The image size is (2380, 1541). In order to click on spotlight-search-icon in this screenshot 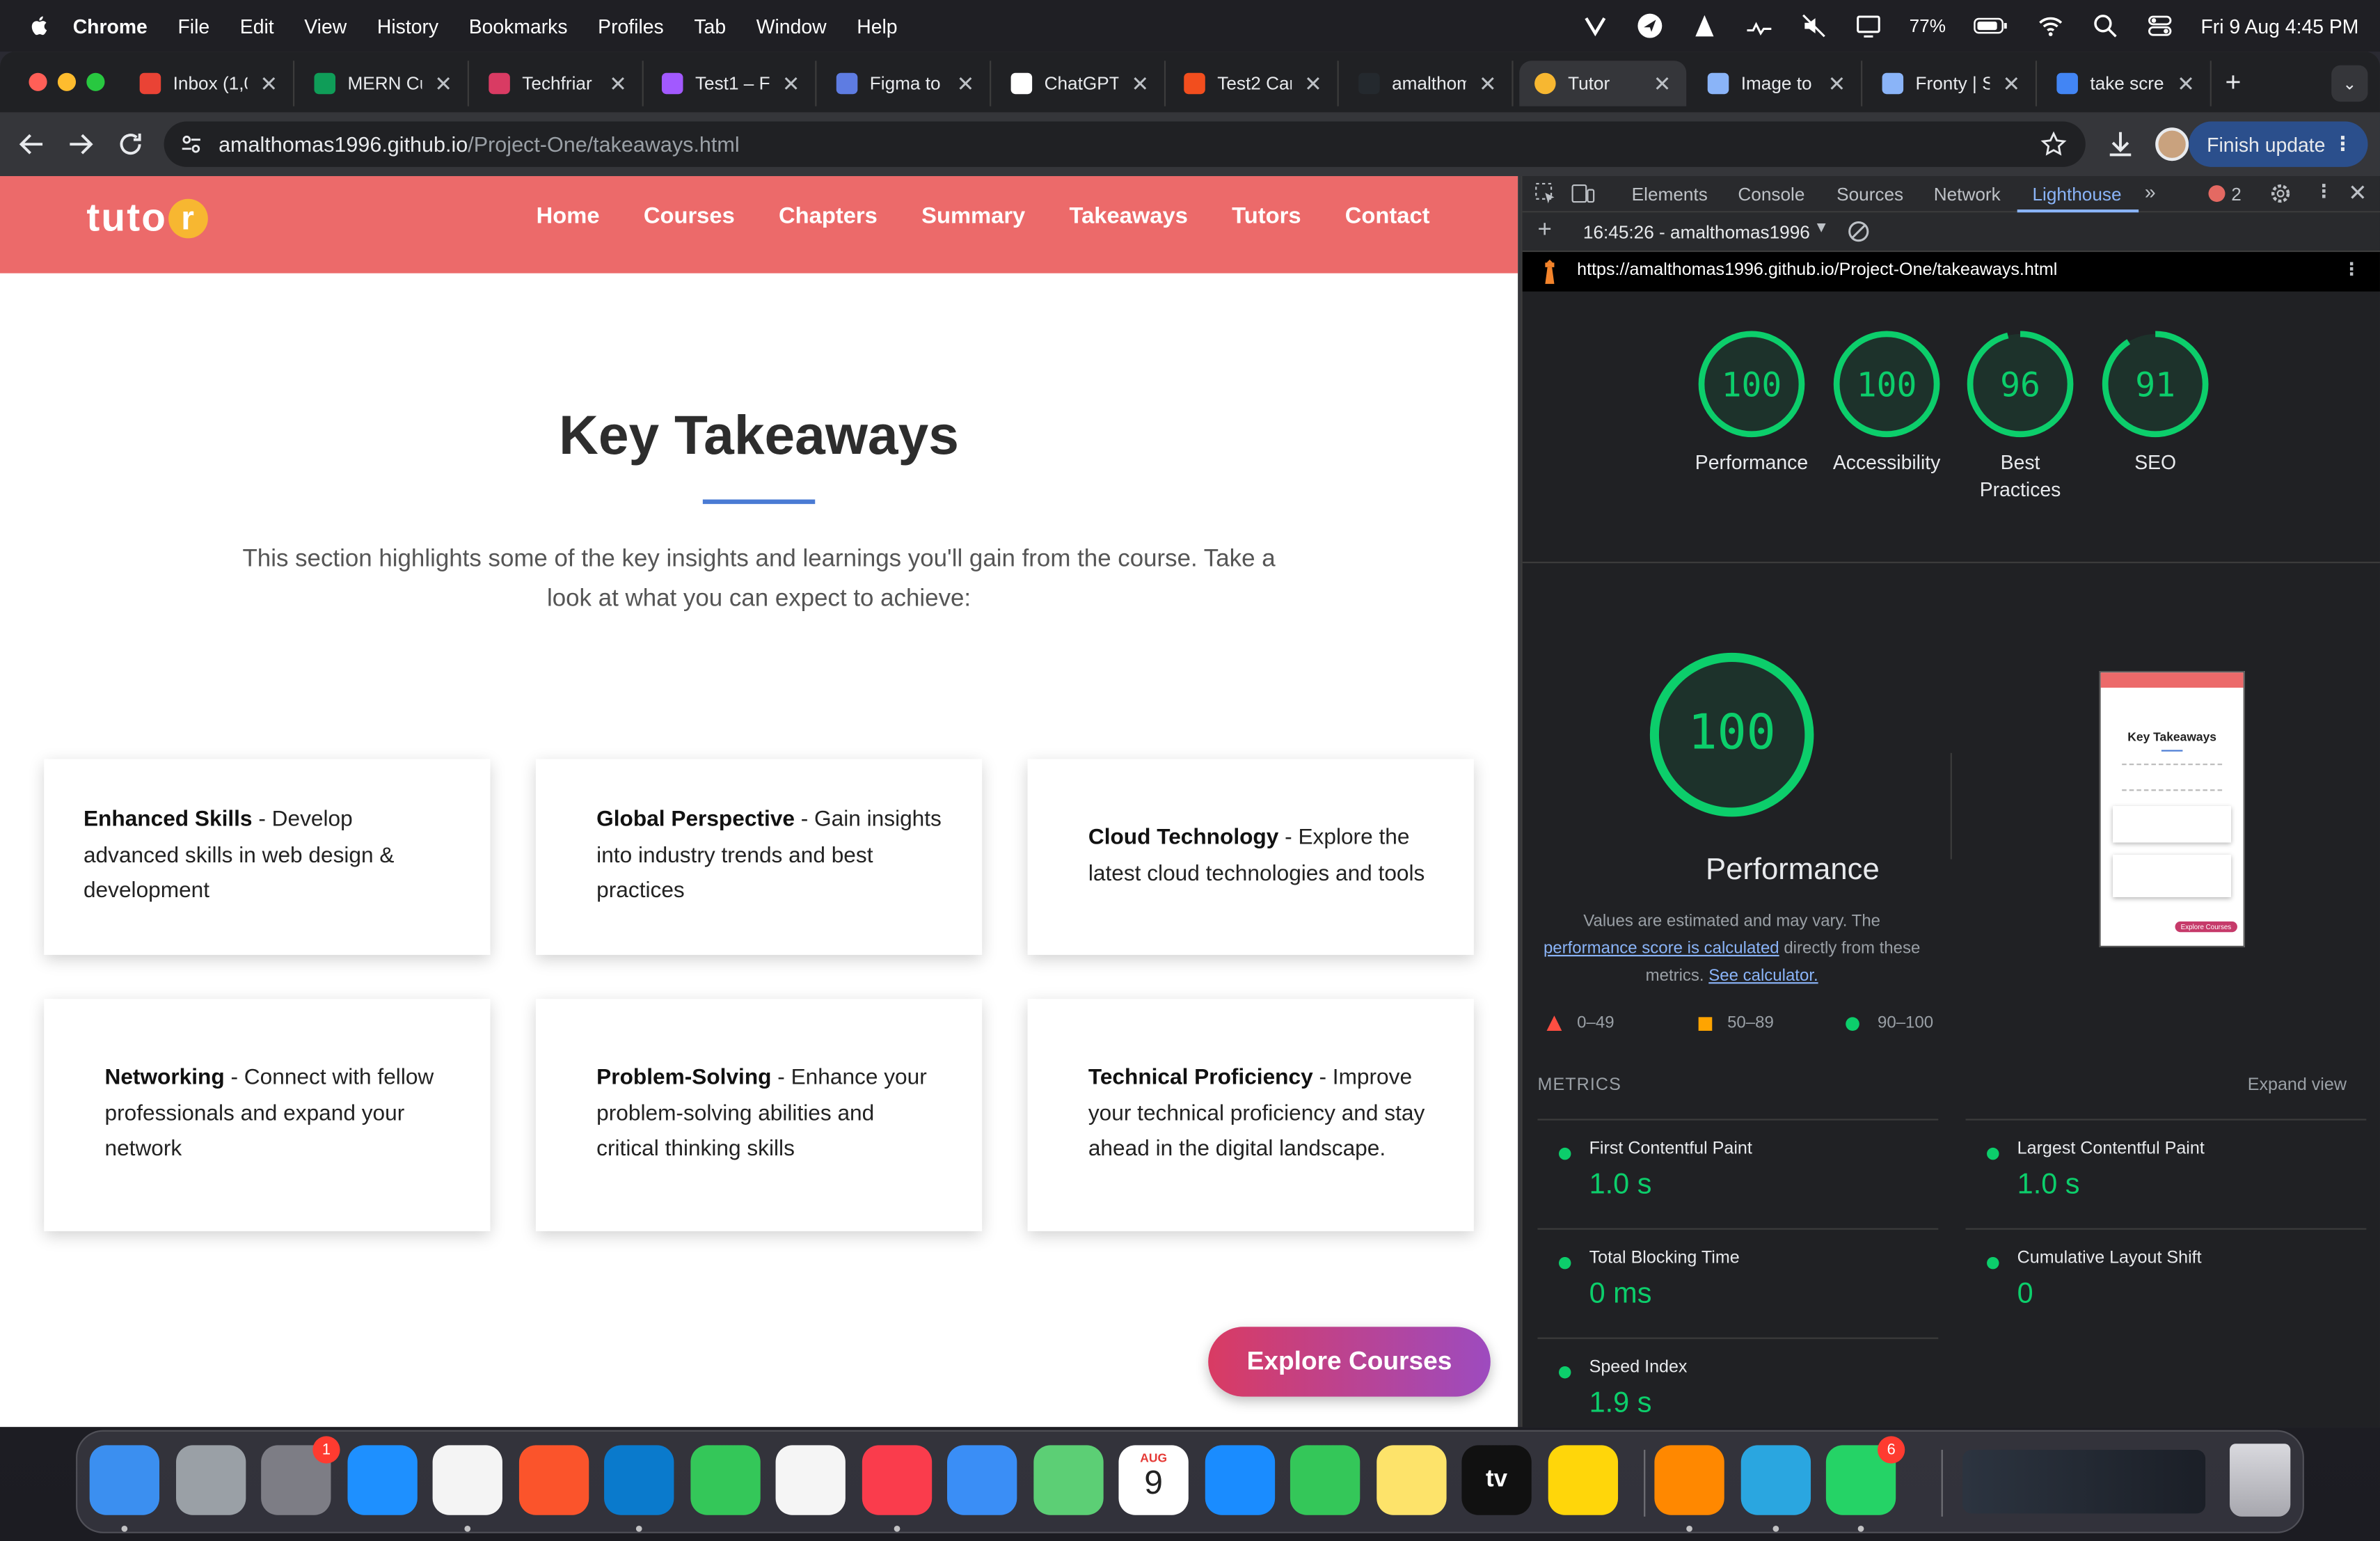, I will do `click(2104, 25)`.